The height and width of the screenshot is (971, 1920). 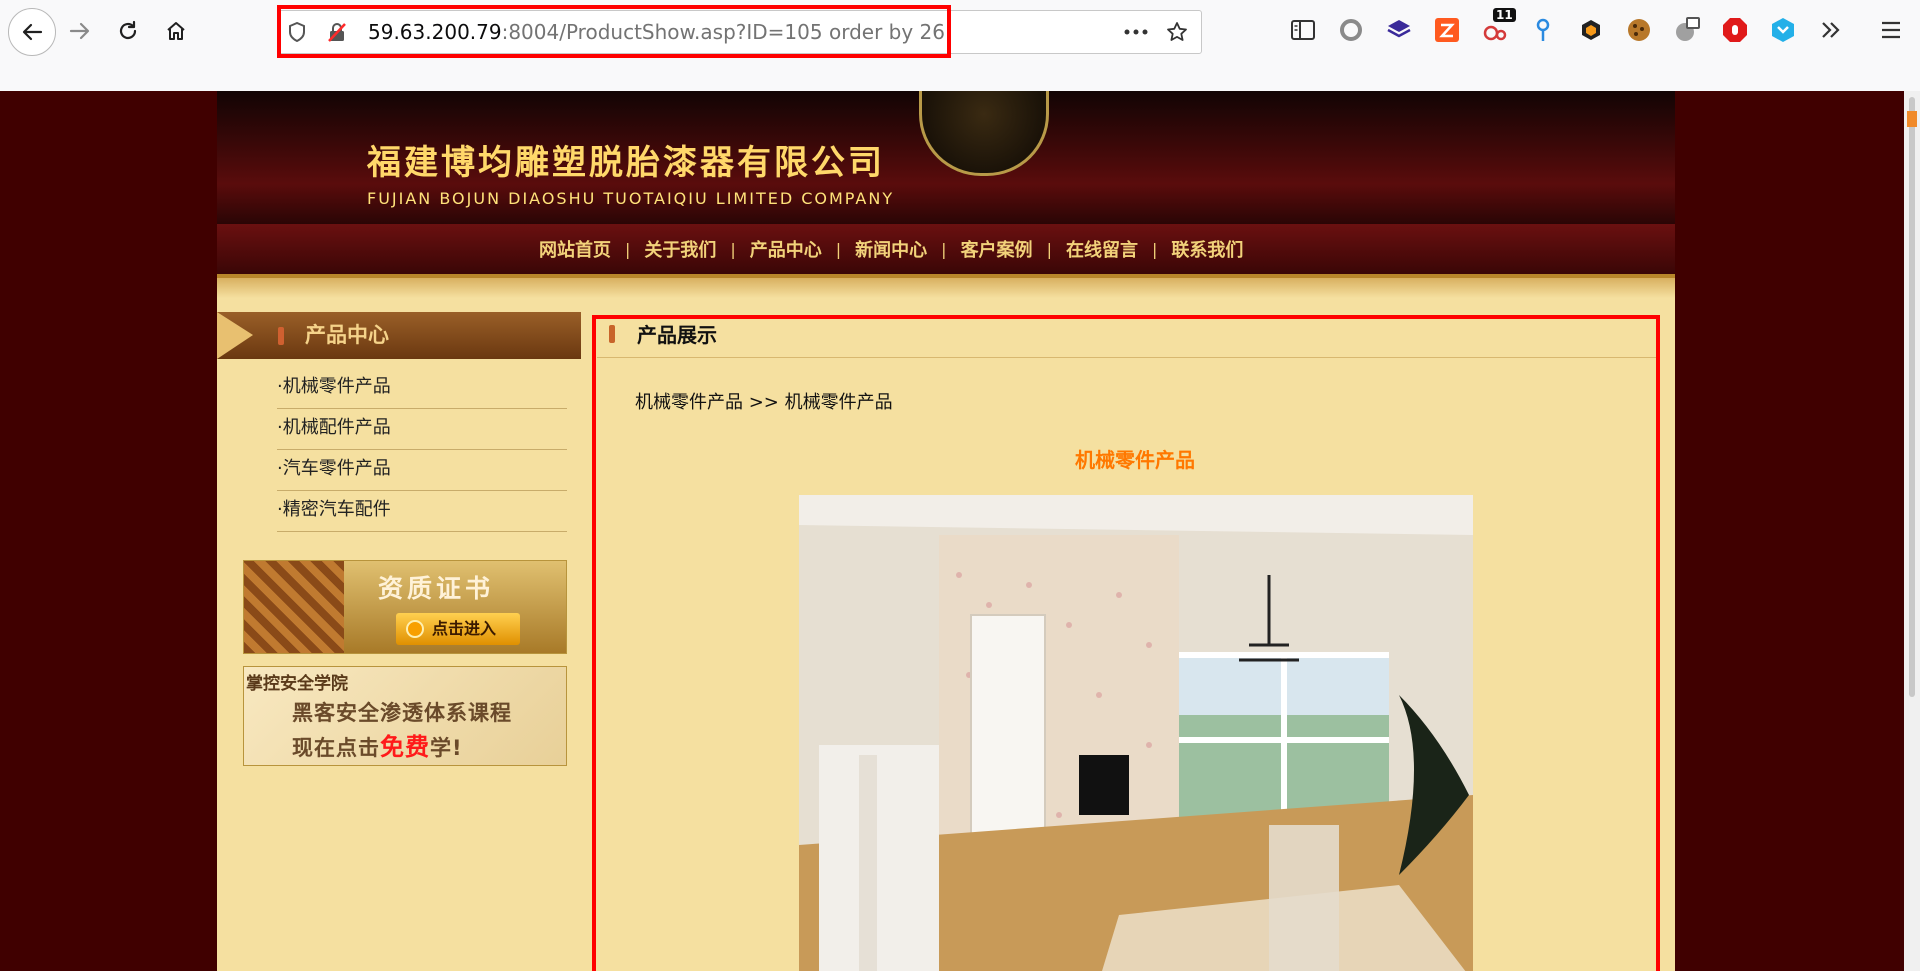 What do you see at coordinates (336, 748) in the screenshot?
I see `ad-line-2-pre: 现在点击` at bounding box center [336, 748].